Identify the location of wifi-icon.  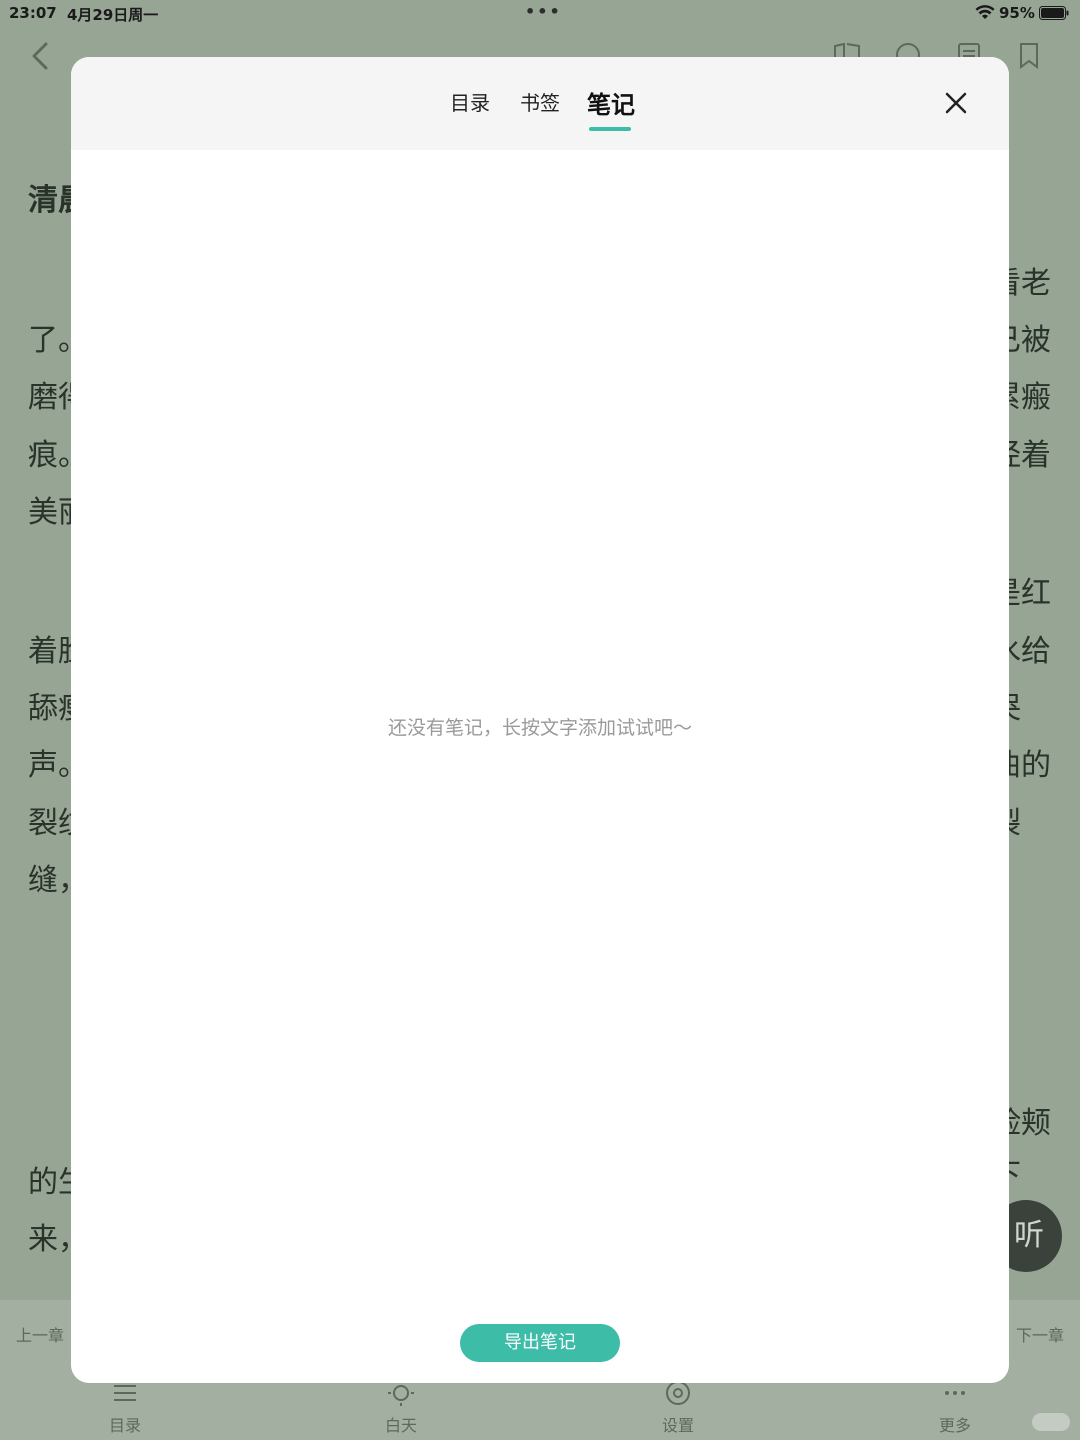
(985, 12).